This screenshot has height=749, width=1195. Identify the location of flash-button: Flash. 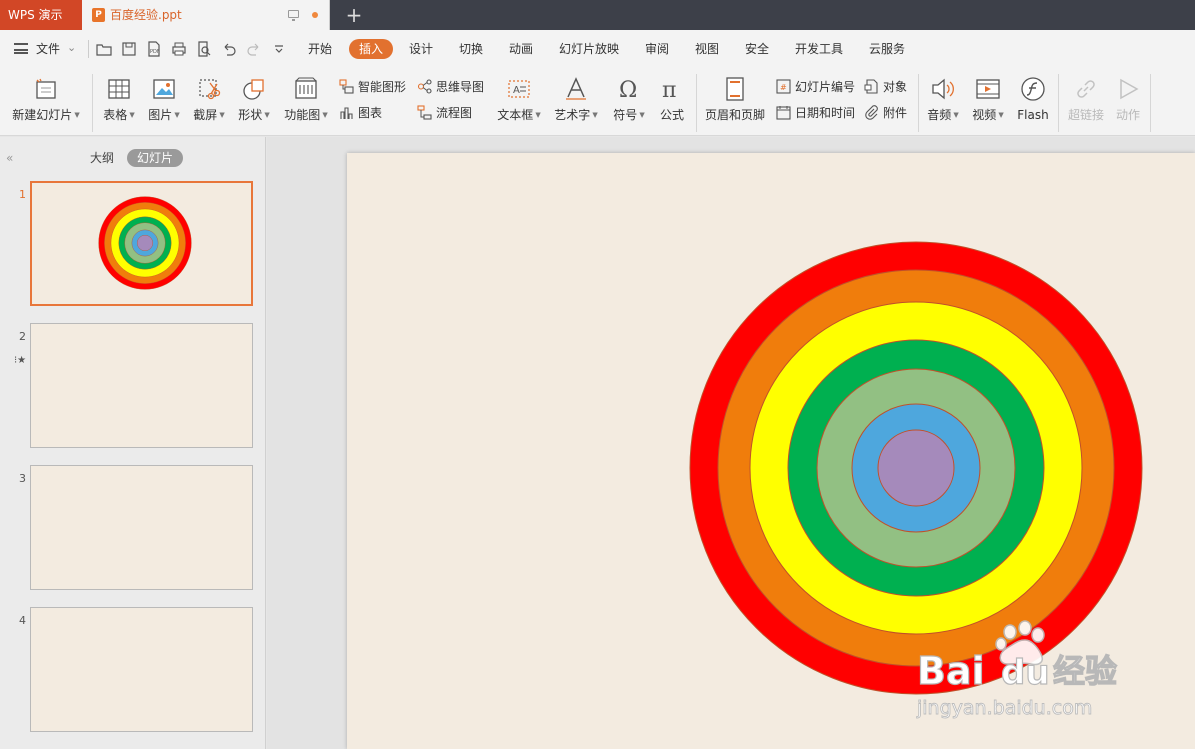
(1033, 95).